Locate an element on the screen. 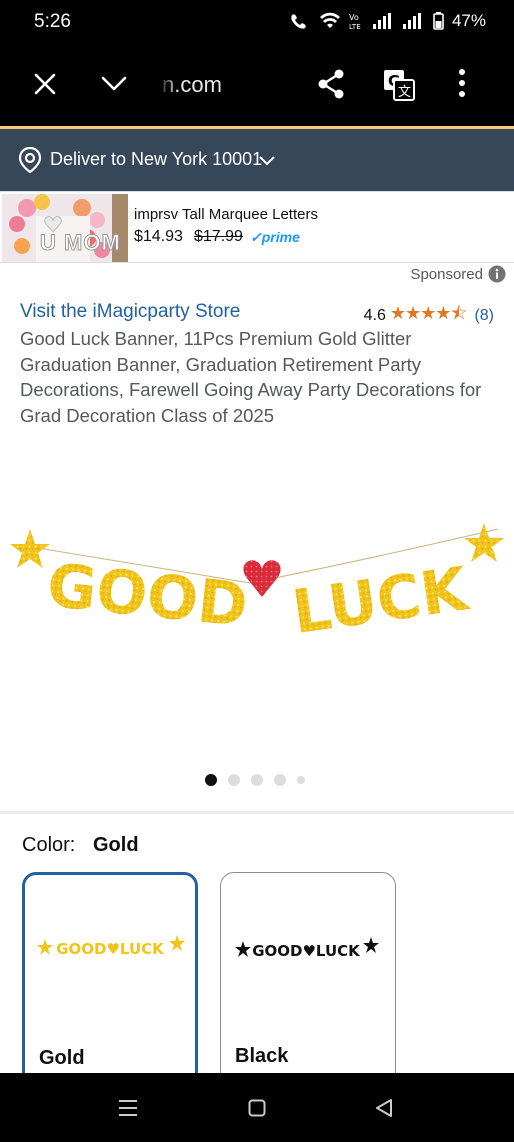 Image resolution: width=514 pixels, height=1142 pixels. review-count: (8) is located at coordinates (484, 316).